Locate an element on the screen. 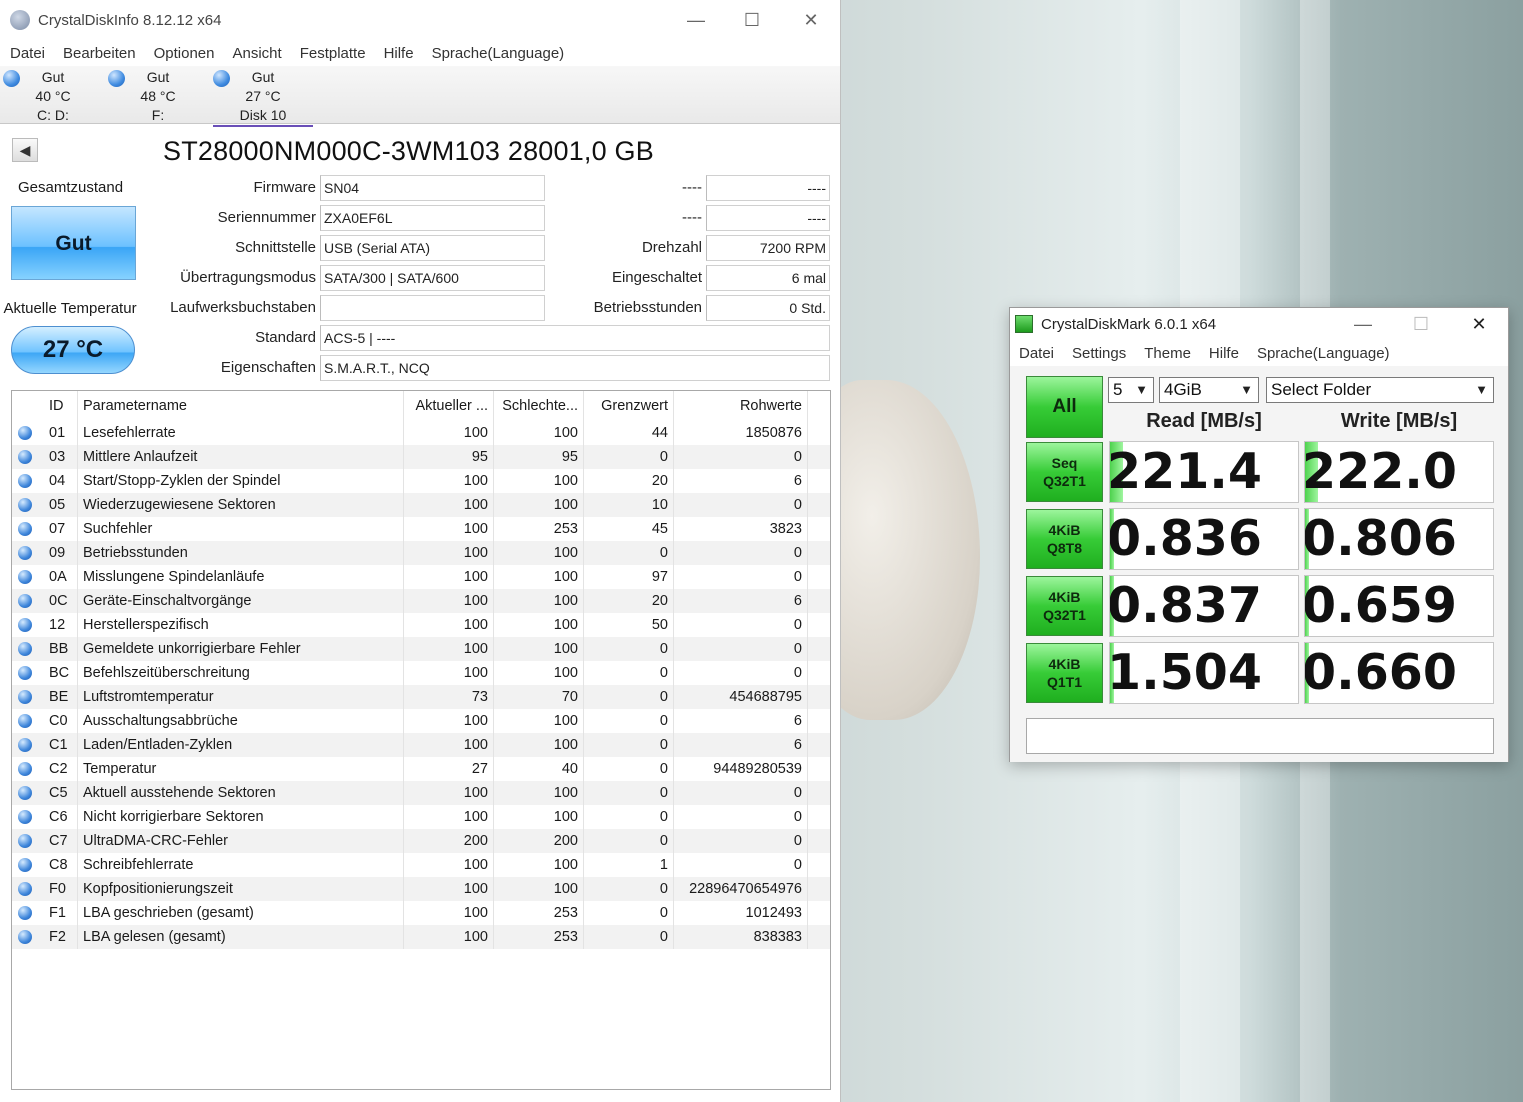 This screenshot has height=1102, width=1523. table-row: 05 Wiederzugewiesene Sektoren 100 100 10 0 is located at coordinates (421, 505).